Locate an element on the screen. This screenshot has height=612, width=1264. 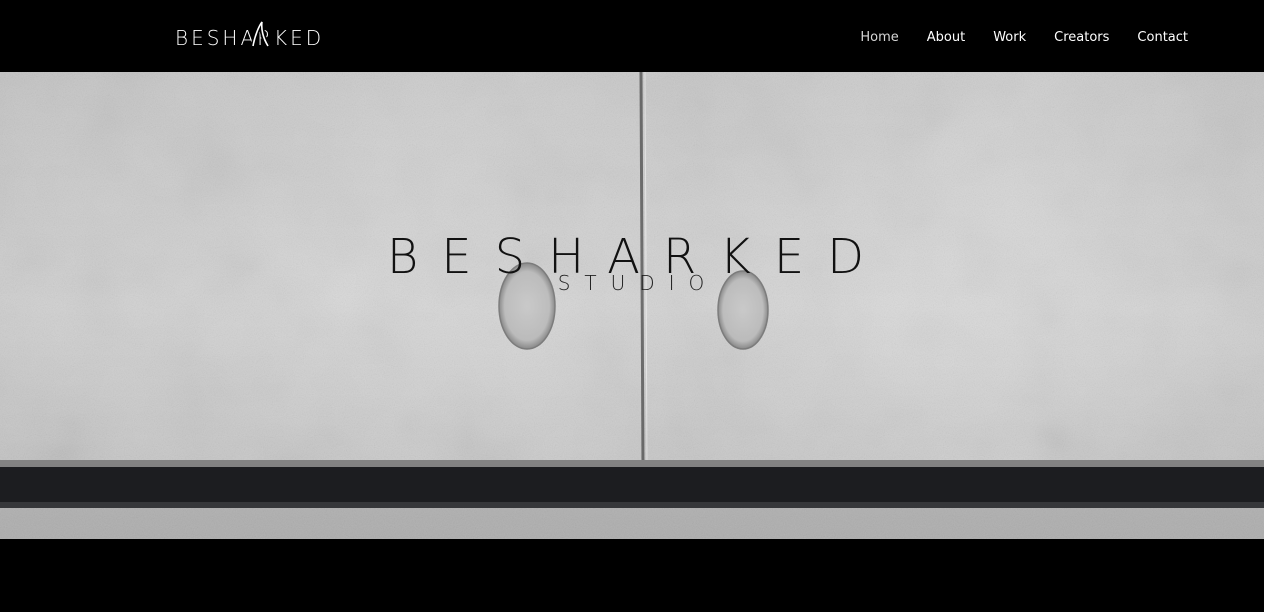
logo-text: BESHARKED is located at coordinates (250, 38).